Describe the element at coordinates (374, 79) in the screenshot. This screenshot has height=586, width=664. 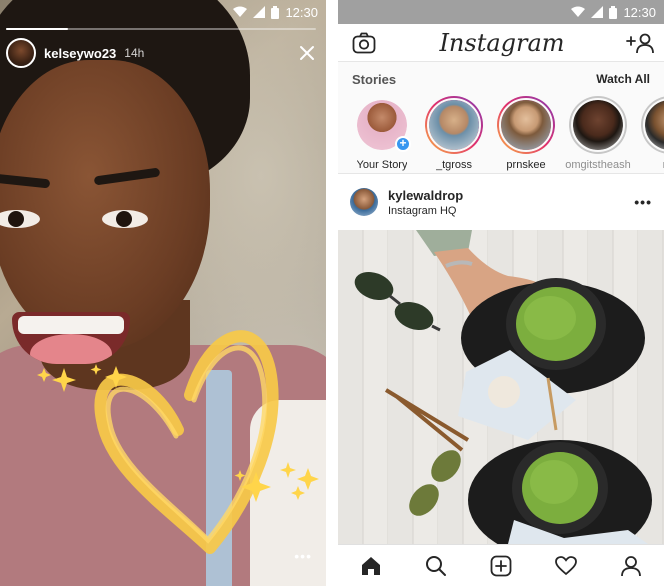
I see `stories-title: Stories` at that location.